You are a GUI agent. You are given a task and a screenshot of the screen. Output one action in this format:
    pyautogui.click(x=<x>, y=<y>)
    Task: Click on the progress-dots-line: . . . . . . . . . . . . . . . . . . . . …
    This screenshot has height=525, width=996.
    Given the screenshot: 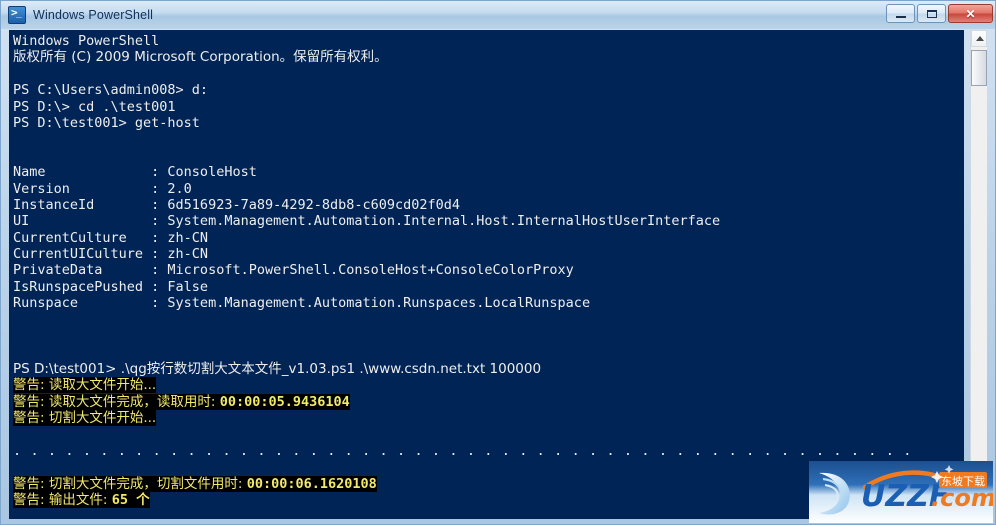 What is the action you would take?
    pyautogui.click(x=462, y=450)
    